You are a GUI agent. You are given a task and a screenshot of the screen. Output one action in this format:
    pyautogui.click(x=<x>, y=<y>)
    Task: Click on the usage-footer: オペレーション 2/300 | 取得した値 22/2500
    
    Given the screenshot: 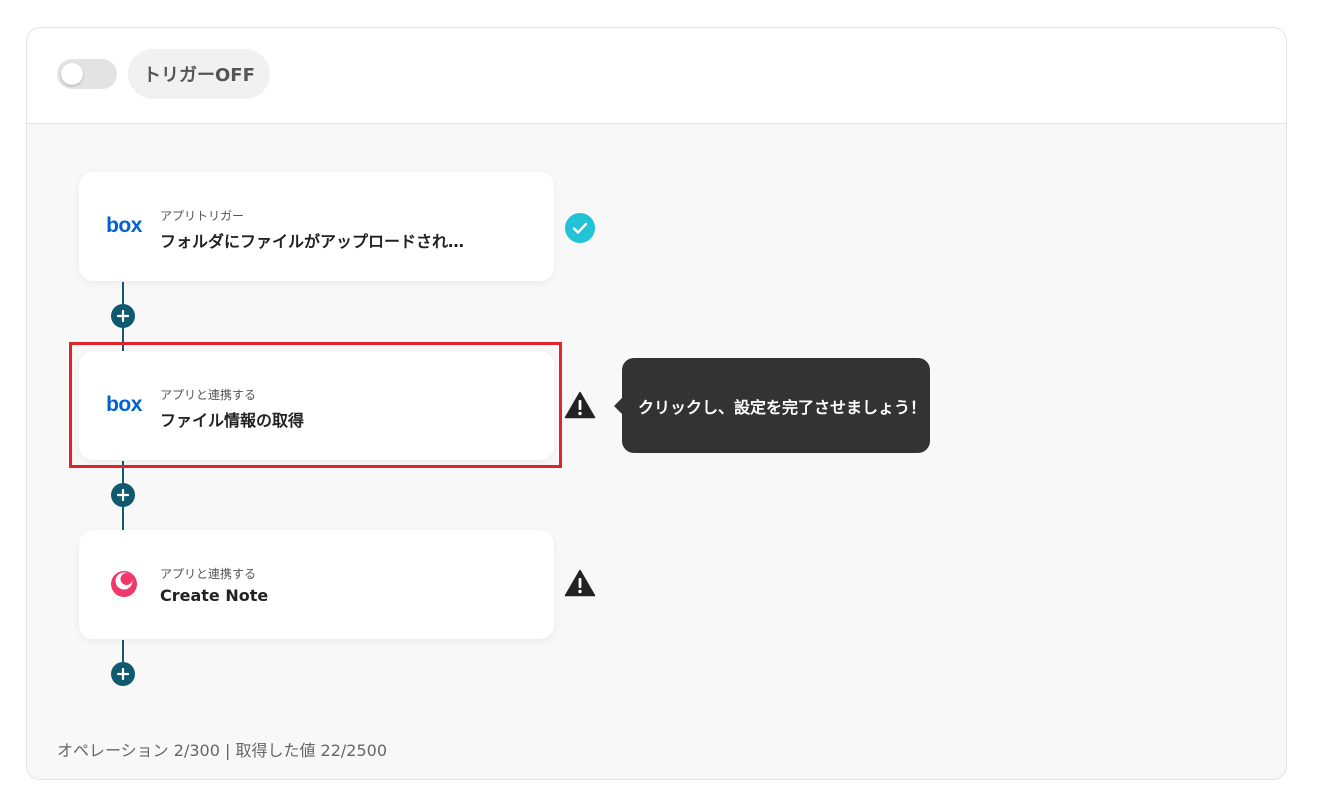 What is the action you would take?
    pyautogui.click(x=222, y=750)
    